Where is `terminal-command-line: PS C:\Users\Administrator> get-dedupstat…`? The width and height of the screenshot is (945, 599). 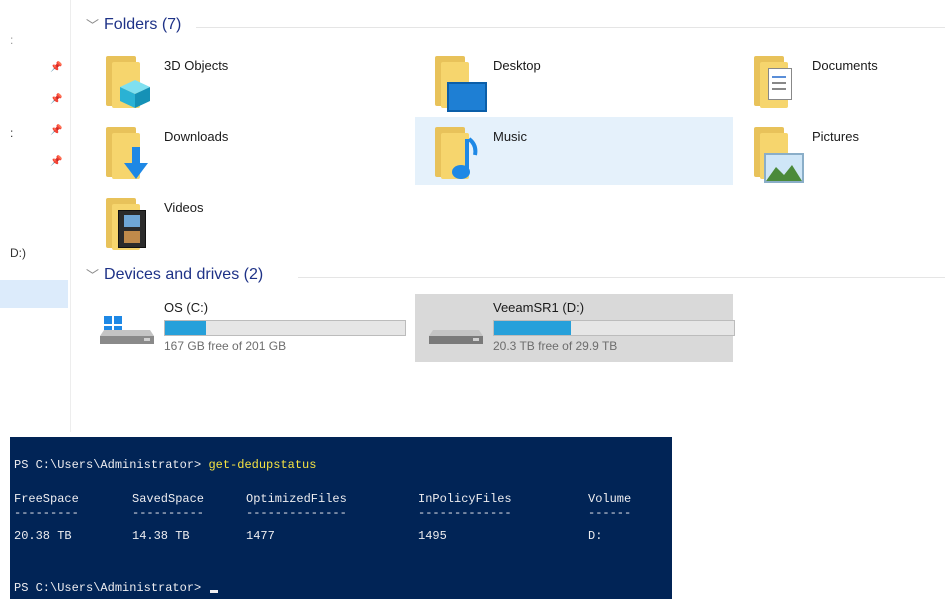
terminal-command-line: PS C:\Users\Administrator> get-dedupstat… is located at coordinates (165, 465).